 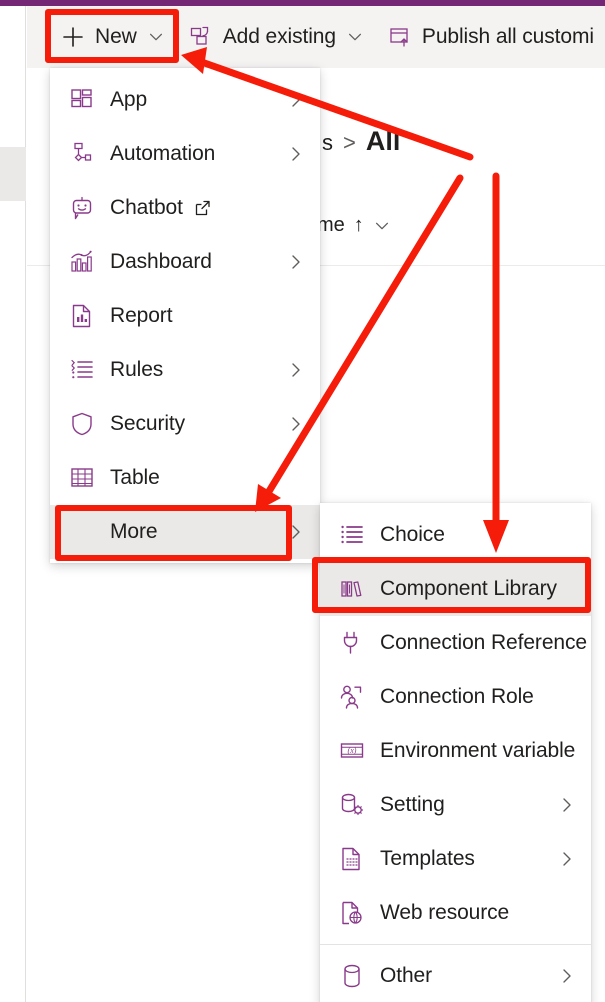 I want to click on plug-icon, so click(x=352, y=643).